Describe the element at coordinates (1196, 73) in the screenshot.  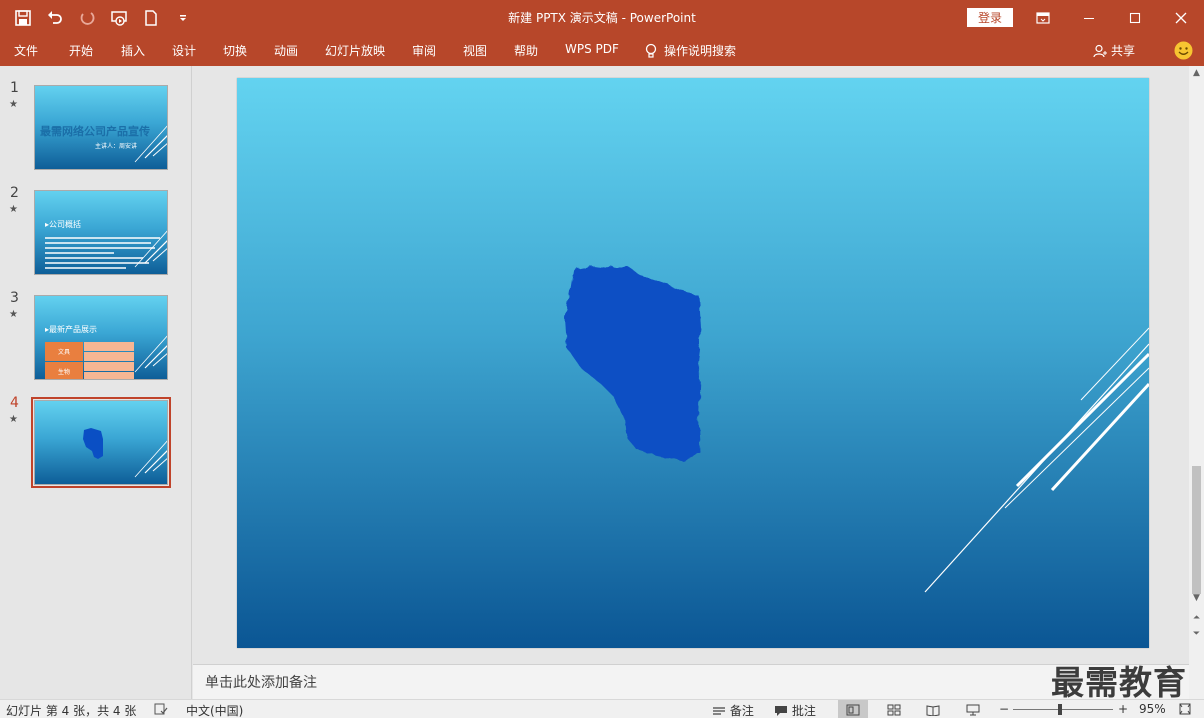
I see `scroll-up-arrow-icon: ▲` at that location.